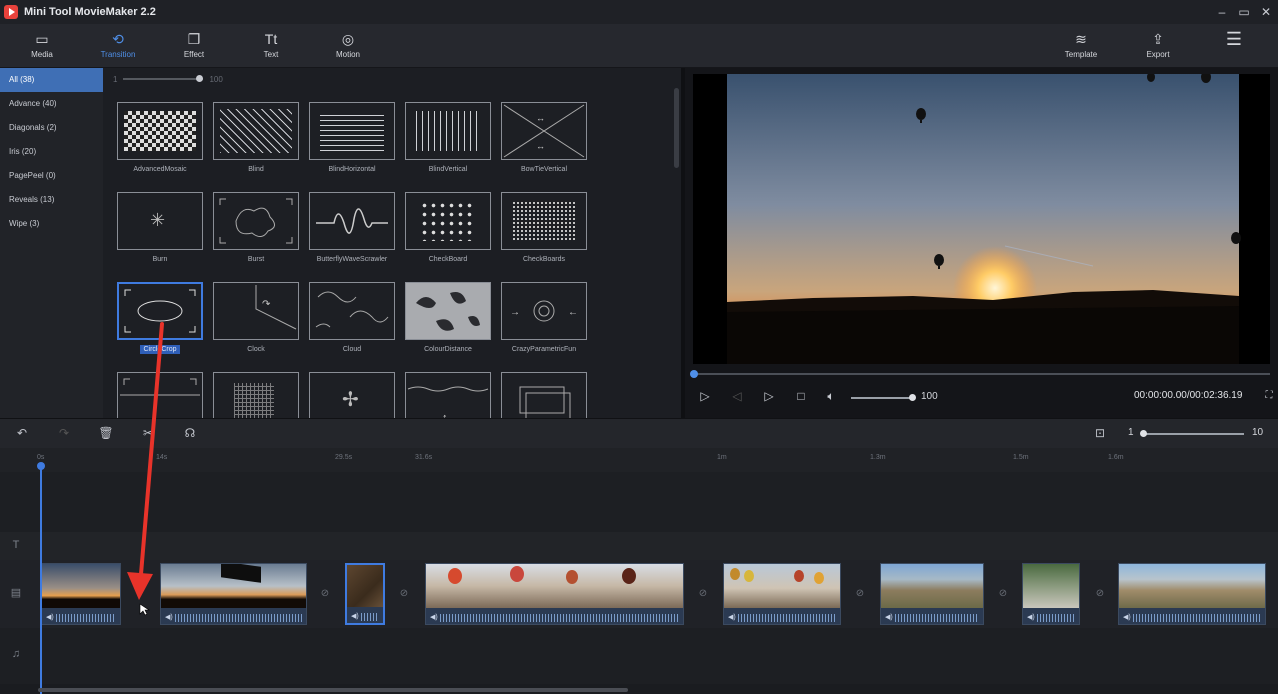 This screenshot has width=1278, height=694. What do you see at coordinates (544, 169) in the screenshot?
I see `transition-name: BowTieVertical` at bounding box center [544, 169].